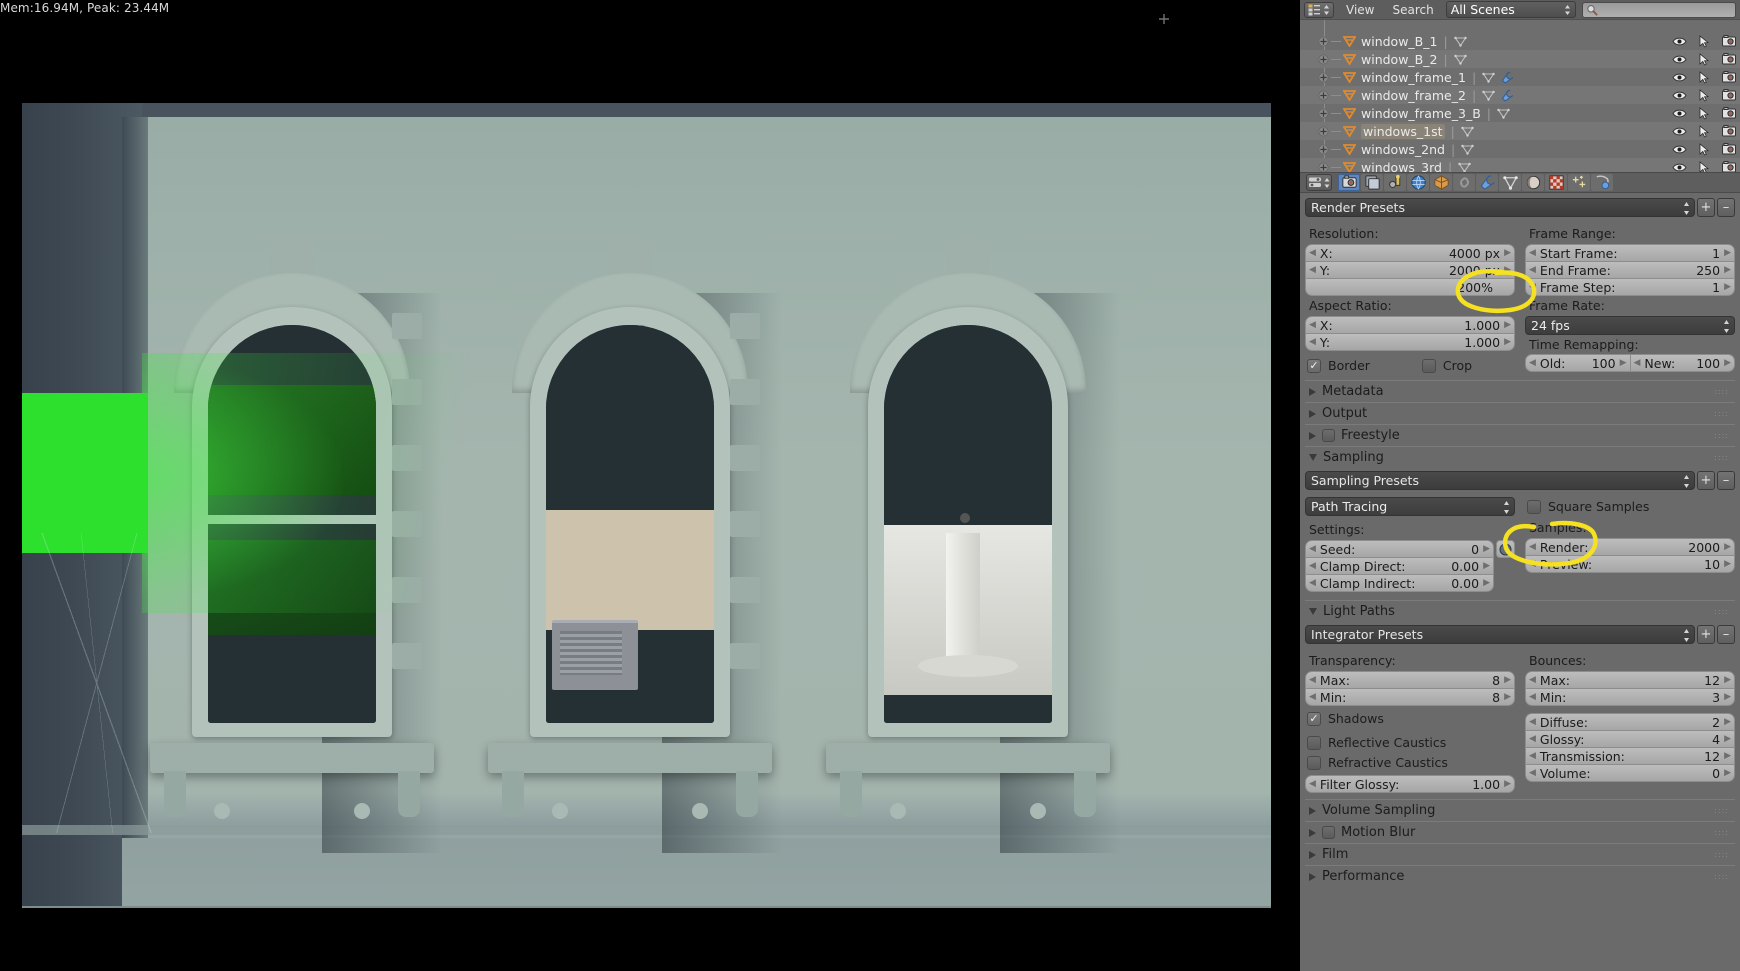 This screenshot has width=1740, height=971. What do you see at coordinates (1464, 182) in the screenshot?
I see `properties-tab-constraints` at bounding box center [1464, 182].